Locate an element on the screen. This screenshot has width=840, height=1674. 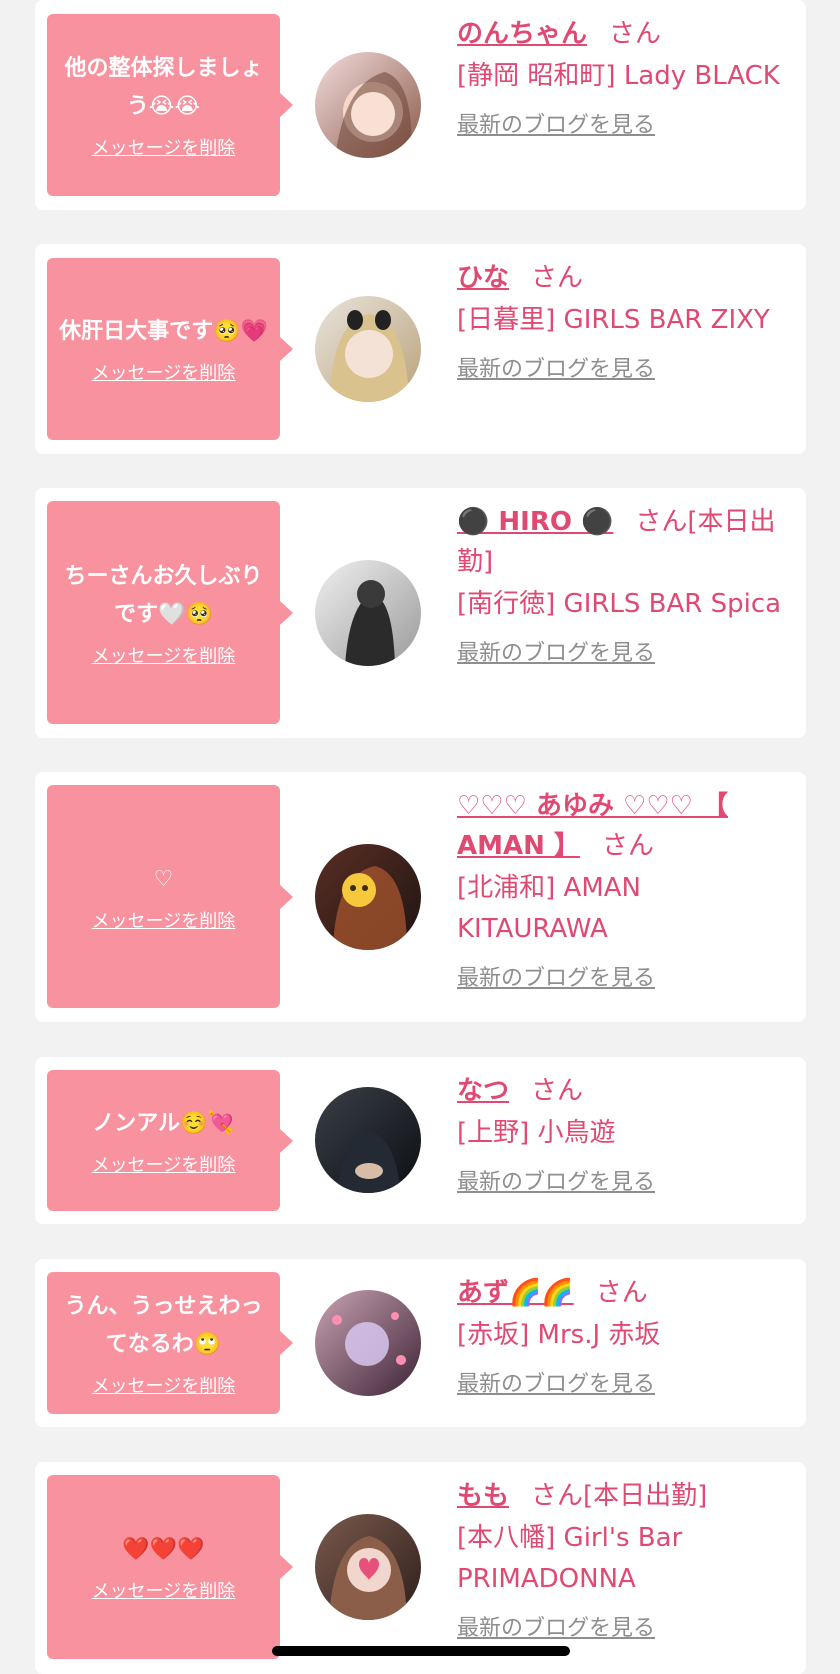
sender-name-link: ⚫️ HIRO ⚫️ is located at coordinates (535, 522).